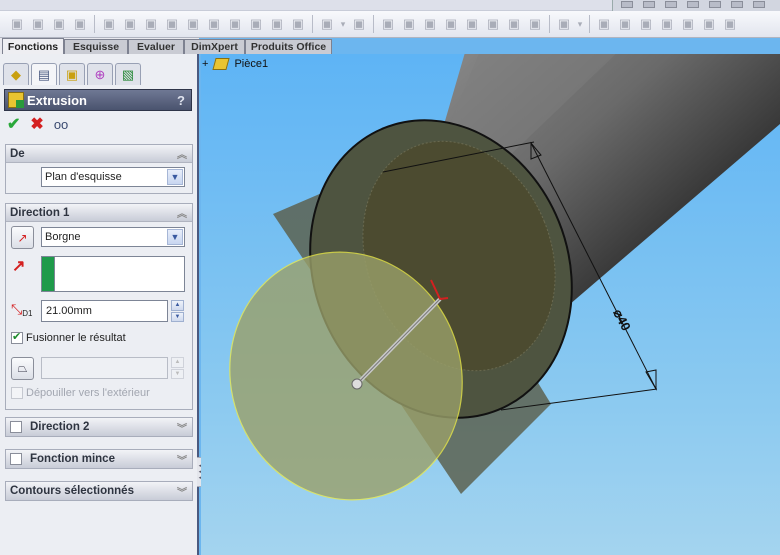  Describe the element at coordinates (357, 384) in the screenshot. I see `drag-handle-knob` at that location.